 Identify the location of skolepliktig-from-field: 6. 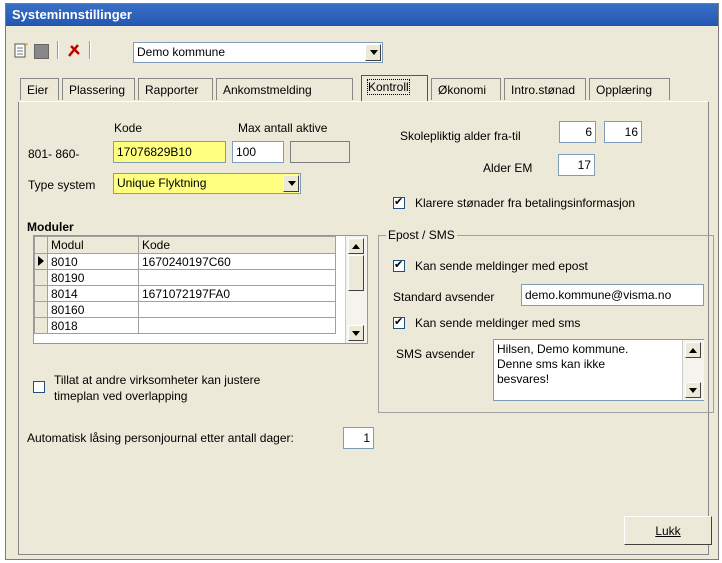
(577, 132).